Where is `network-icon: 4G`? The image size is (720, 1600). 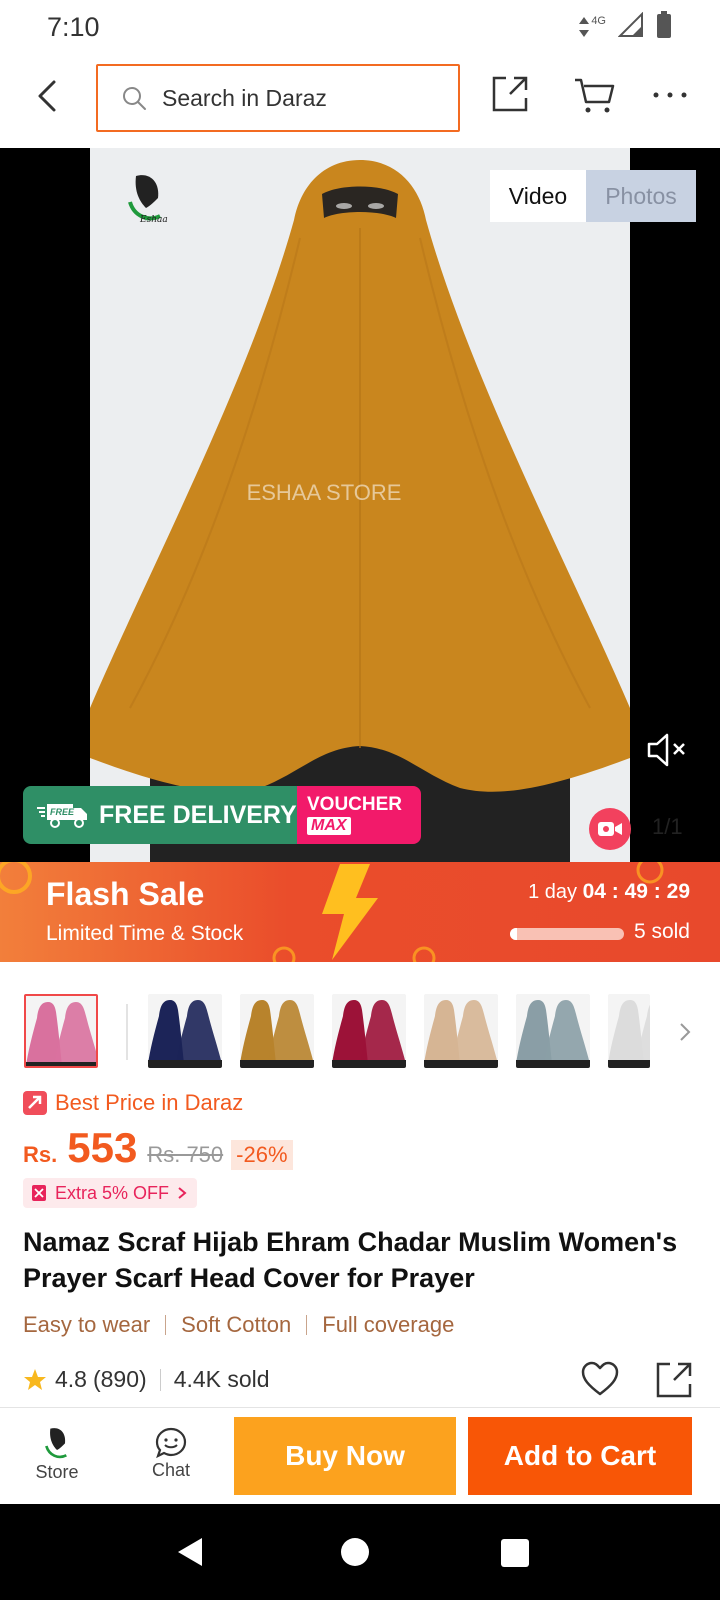 network-icon: 4G is located at coordinates (591, 27).